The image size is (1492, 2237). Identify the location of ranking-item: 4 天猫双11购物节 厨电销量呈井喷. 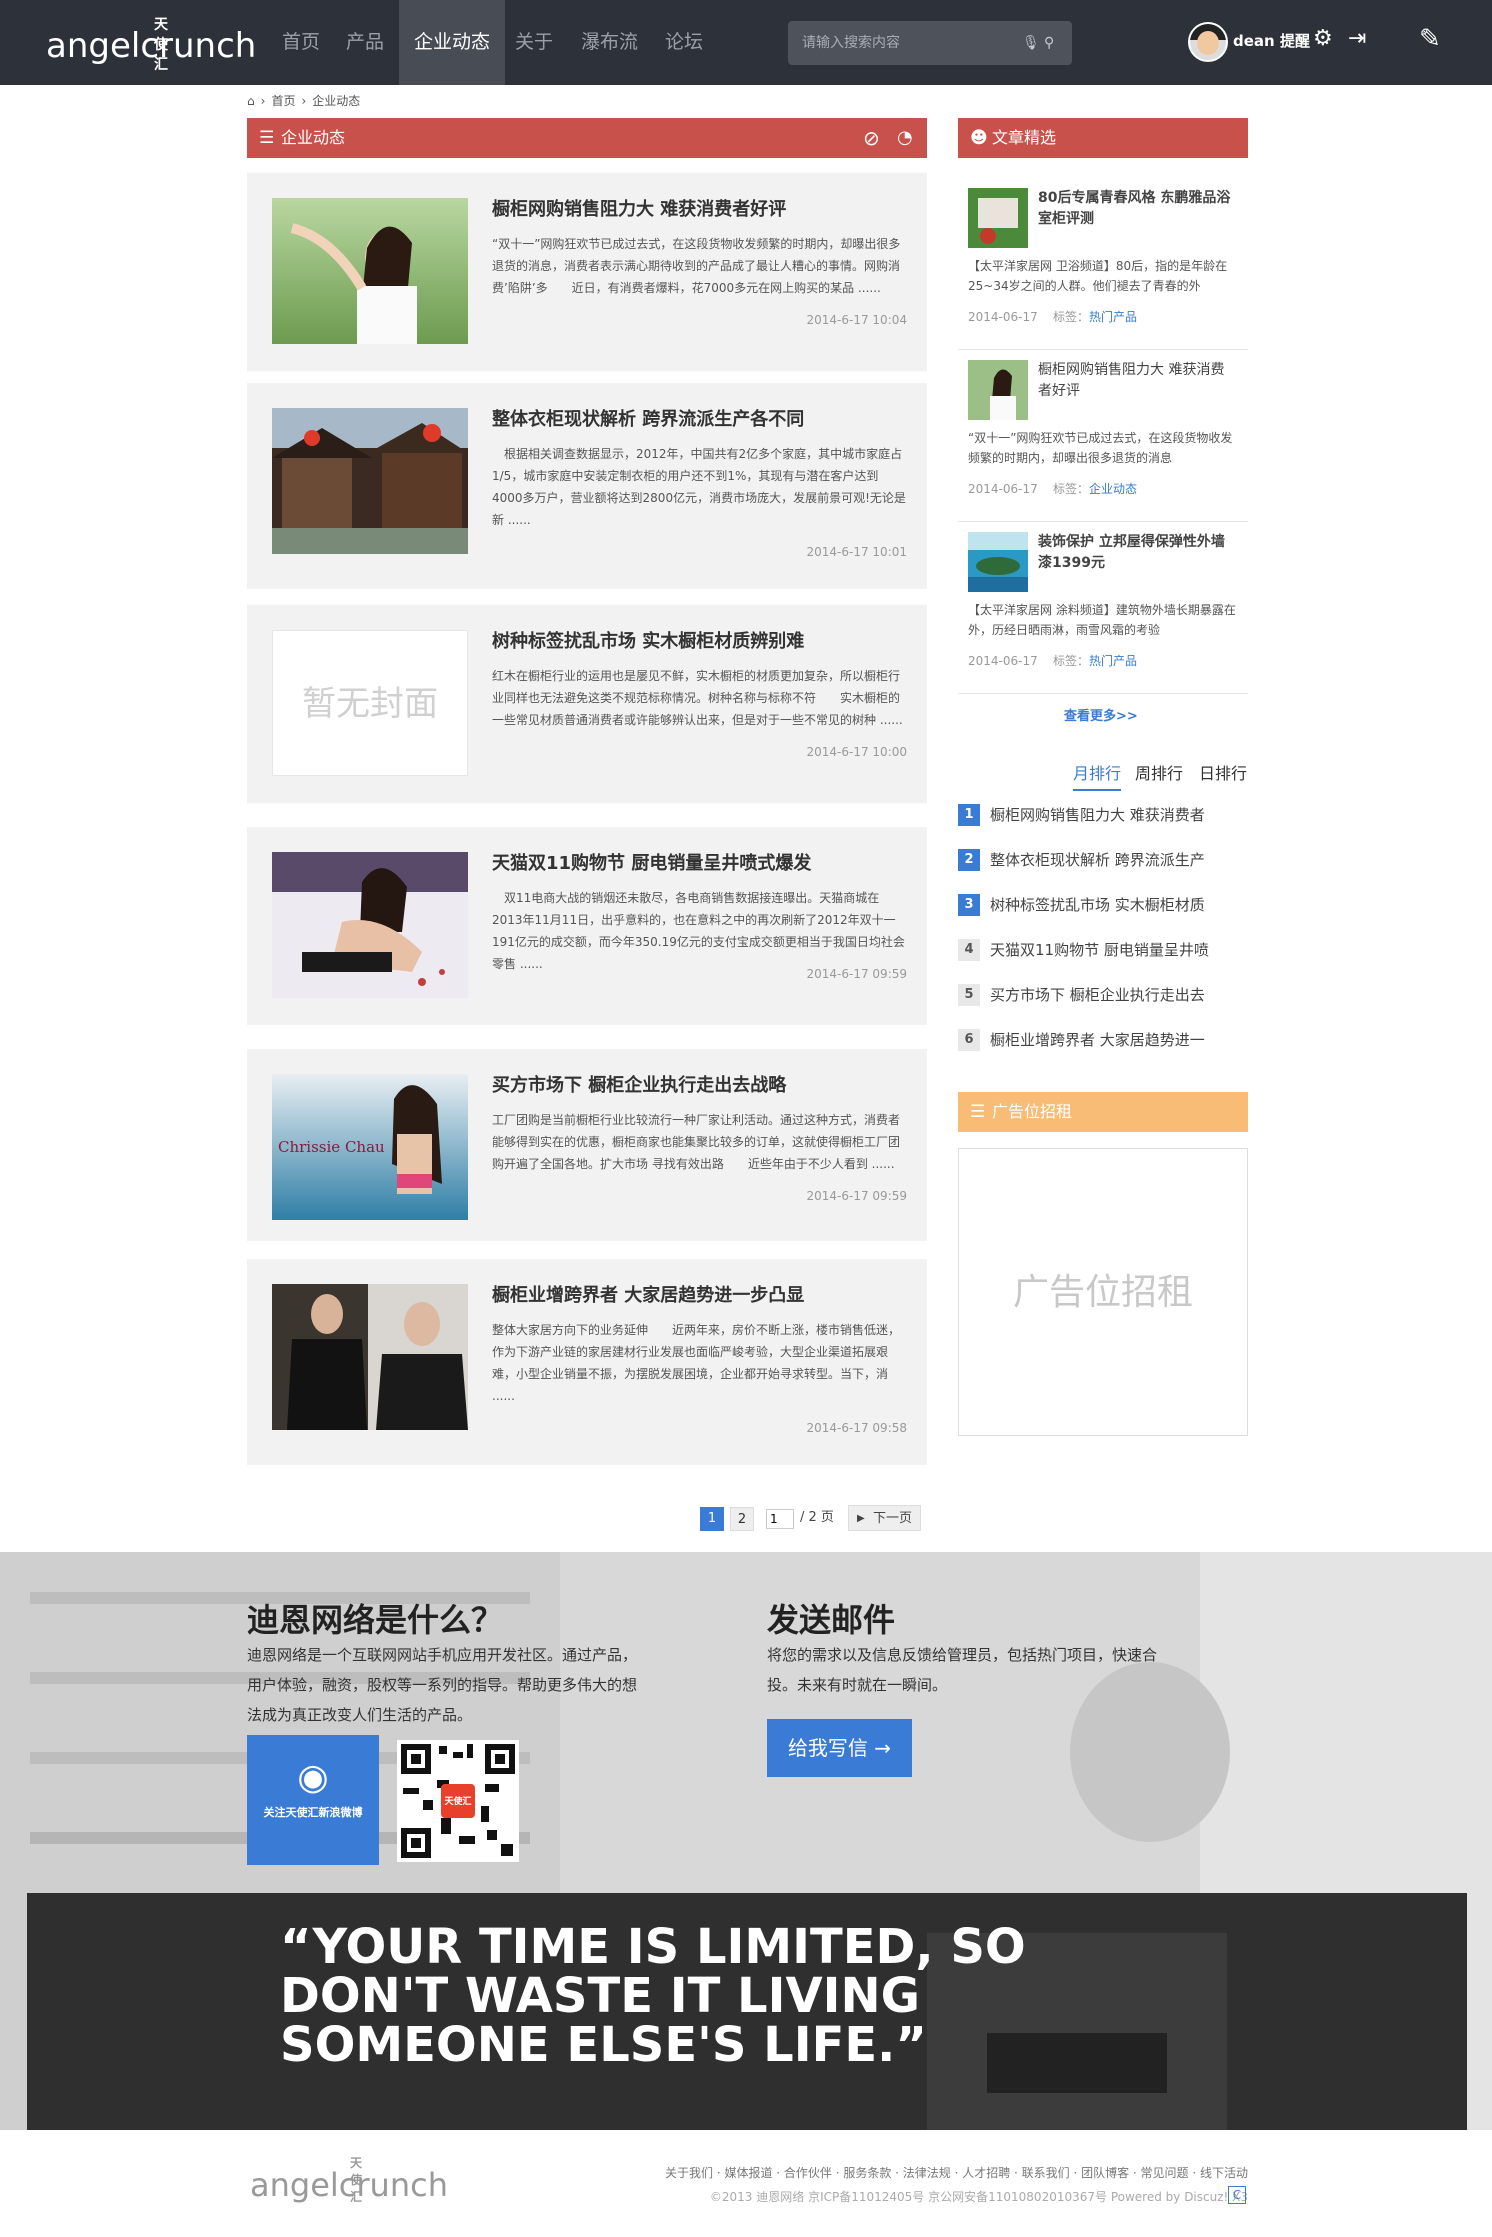
(1103, 950).